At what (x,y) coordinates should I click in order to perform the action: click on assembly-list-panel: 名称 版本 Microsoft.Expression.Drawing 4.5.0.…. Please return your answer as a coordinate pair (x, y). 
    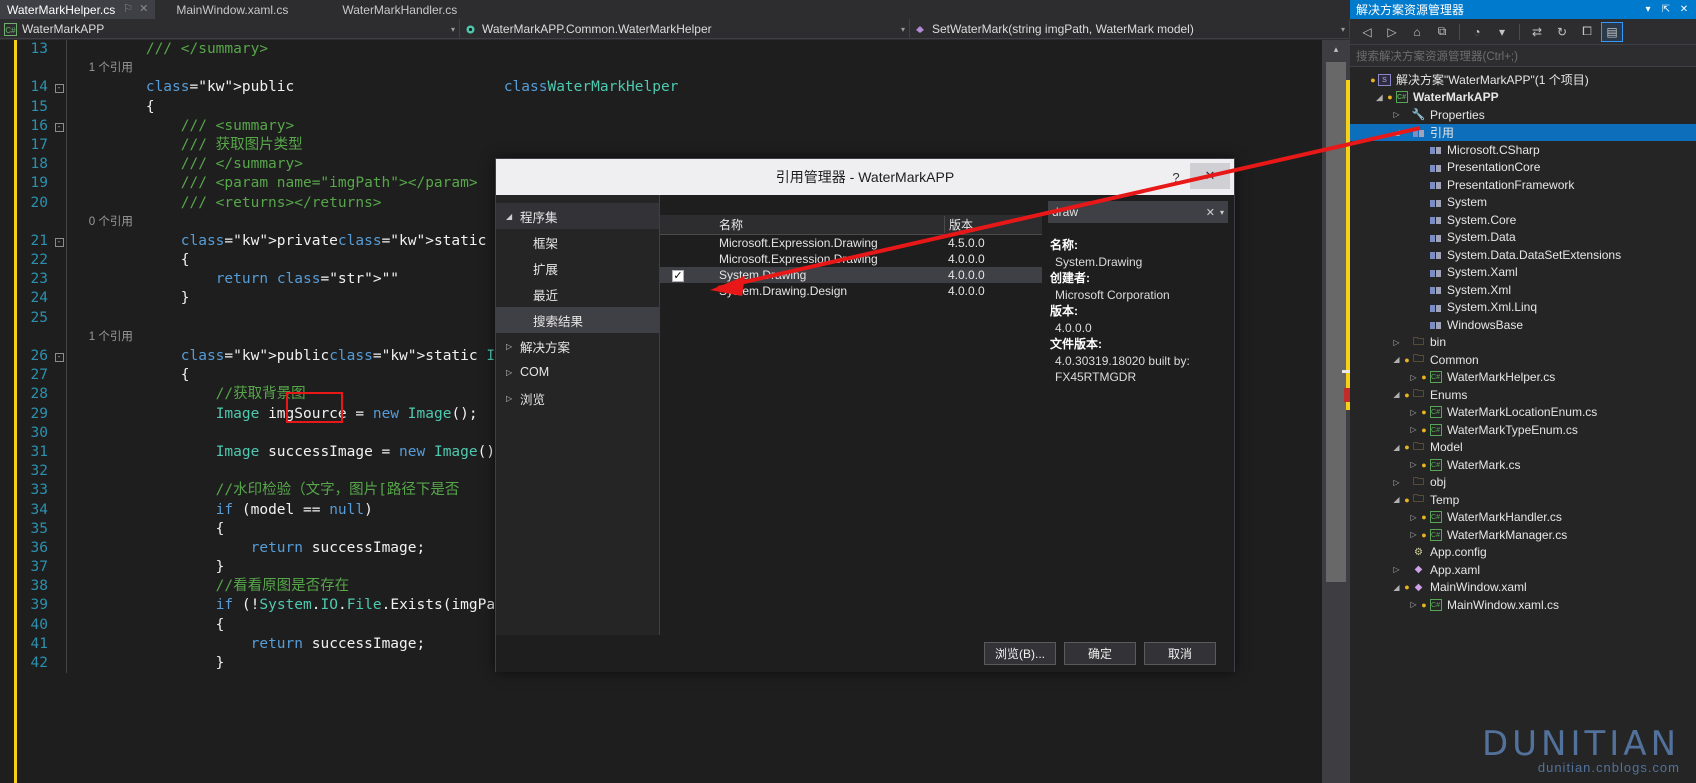
    Looking at the image, I should click on (850, 415).